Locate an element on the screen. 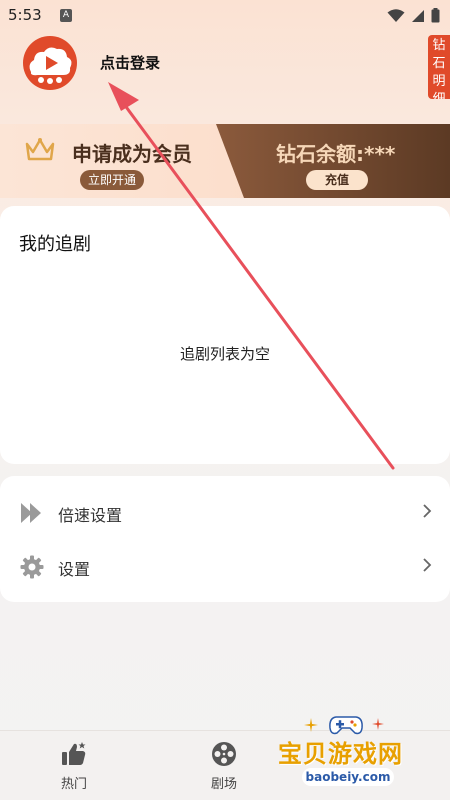 This screenshot has height=800, width=450. avatar is located at coordinates (50, 64).